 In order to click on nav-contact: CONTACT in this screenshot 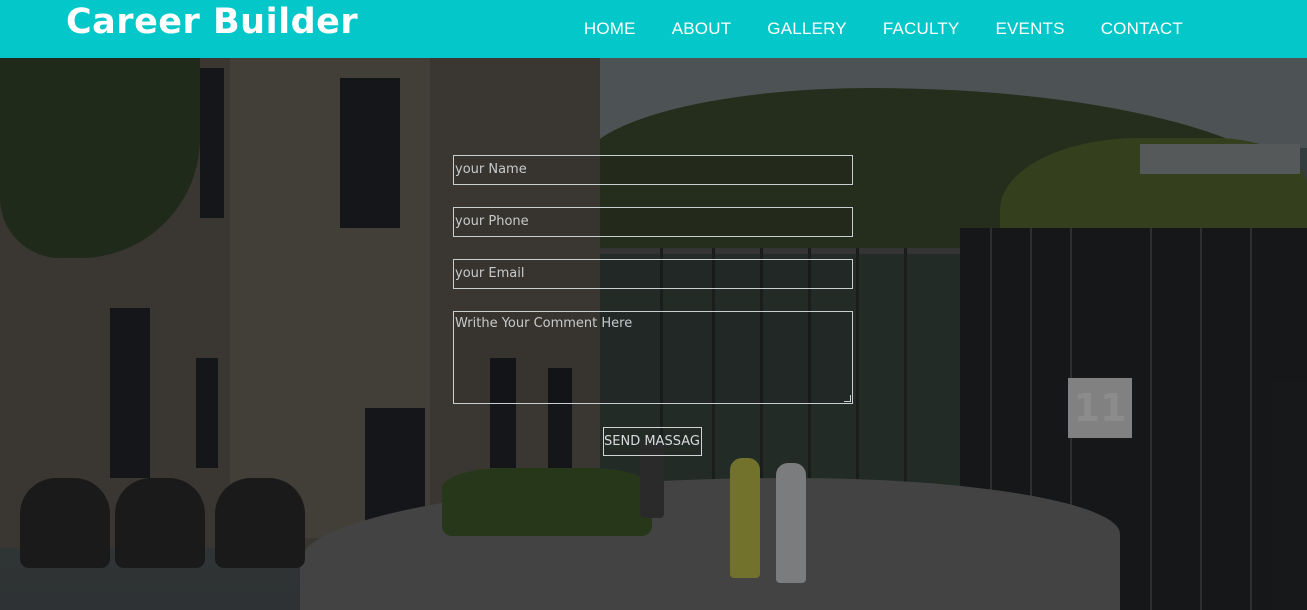, I will do `click(1142, 29)`.